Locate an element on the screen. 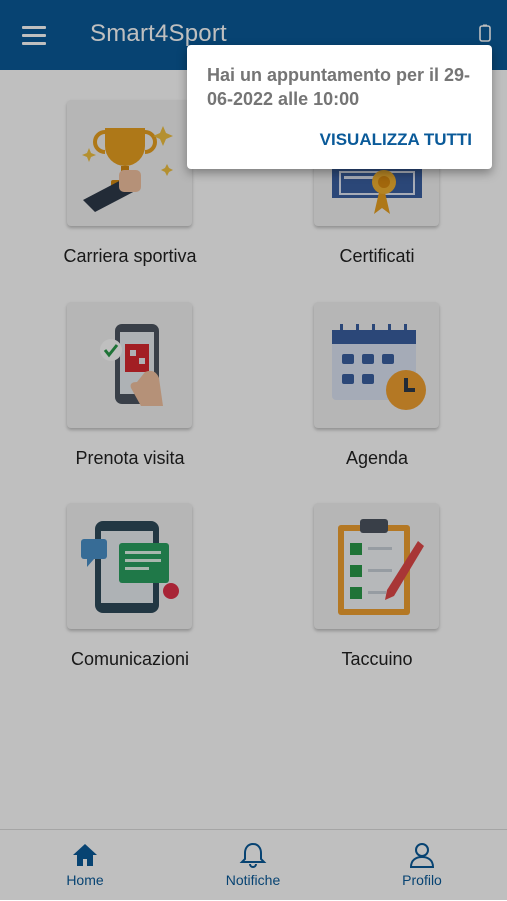 Image resolution: width=507 pixels, height=901 pixels. bottom-navigation: Home Notifiche Profilo is located at coordinates (253, 865).